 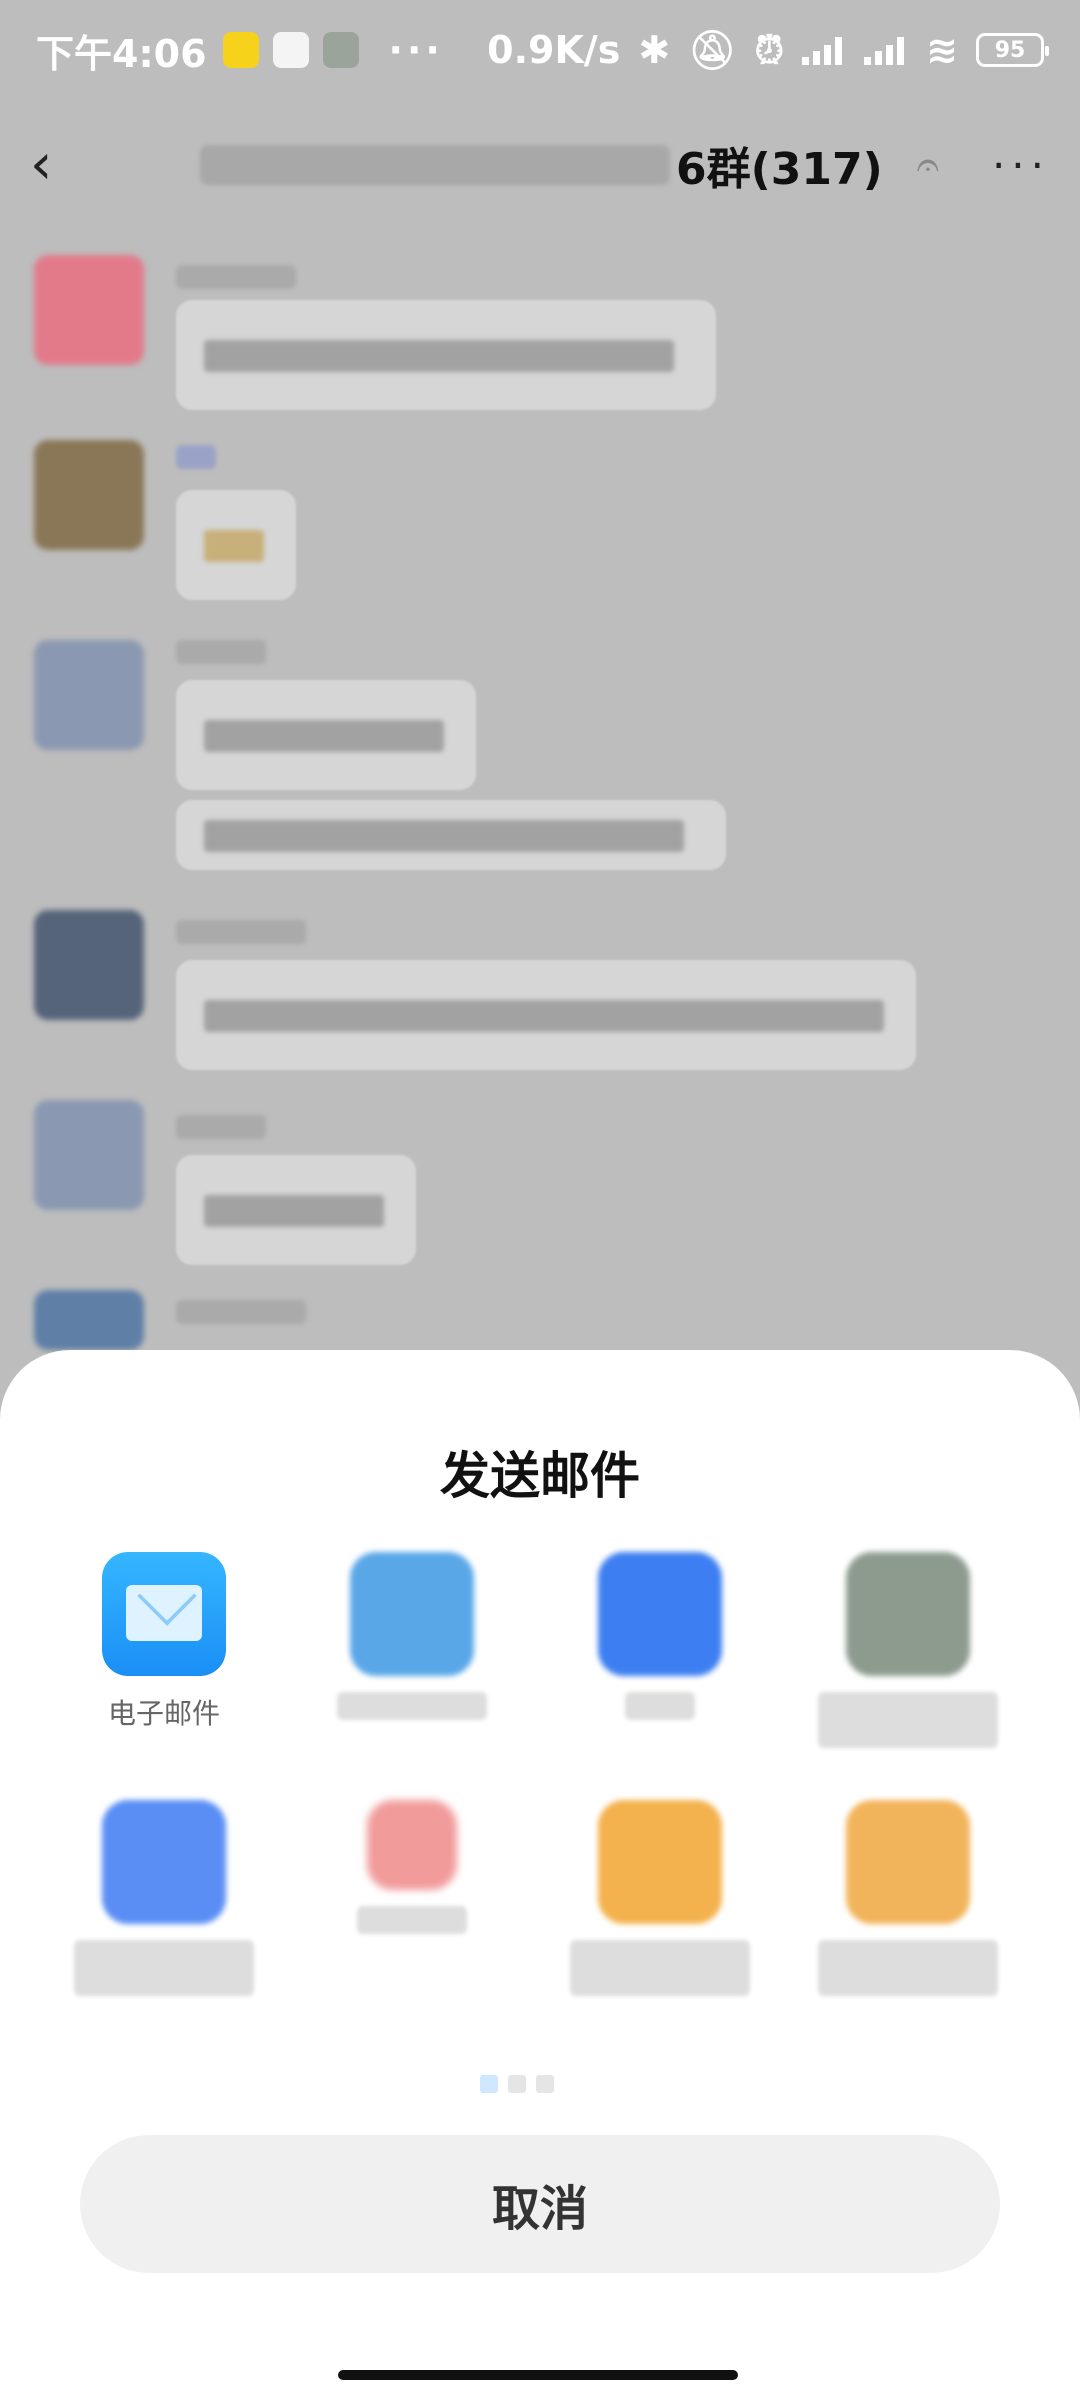 What do you see at coordinates (942, 50) in the screenshot?
I see `wifi-icon: ≋` at bounding box center [942, 50].